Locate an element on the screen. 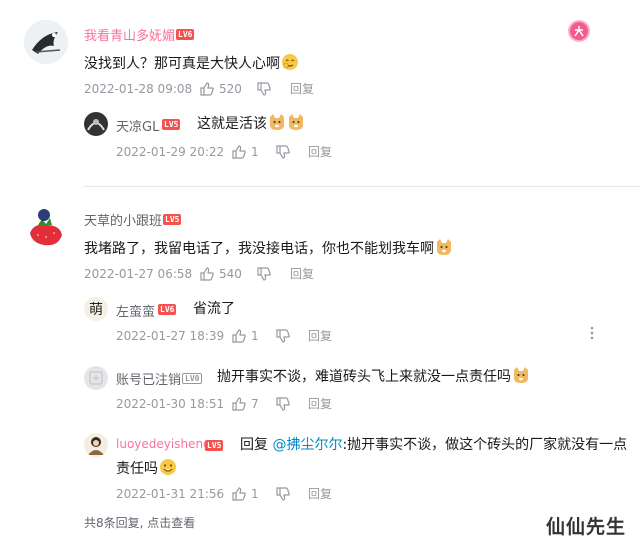 The width and height of the screenshot is (640, 547). like-count: 540 is located at coordinates (230, 274).